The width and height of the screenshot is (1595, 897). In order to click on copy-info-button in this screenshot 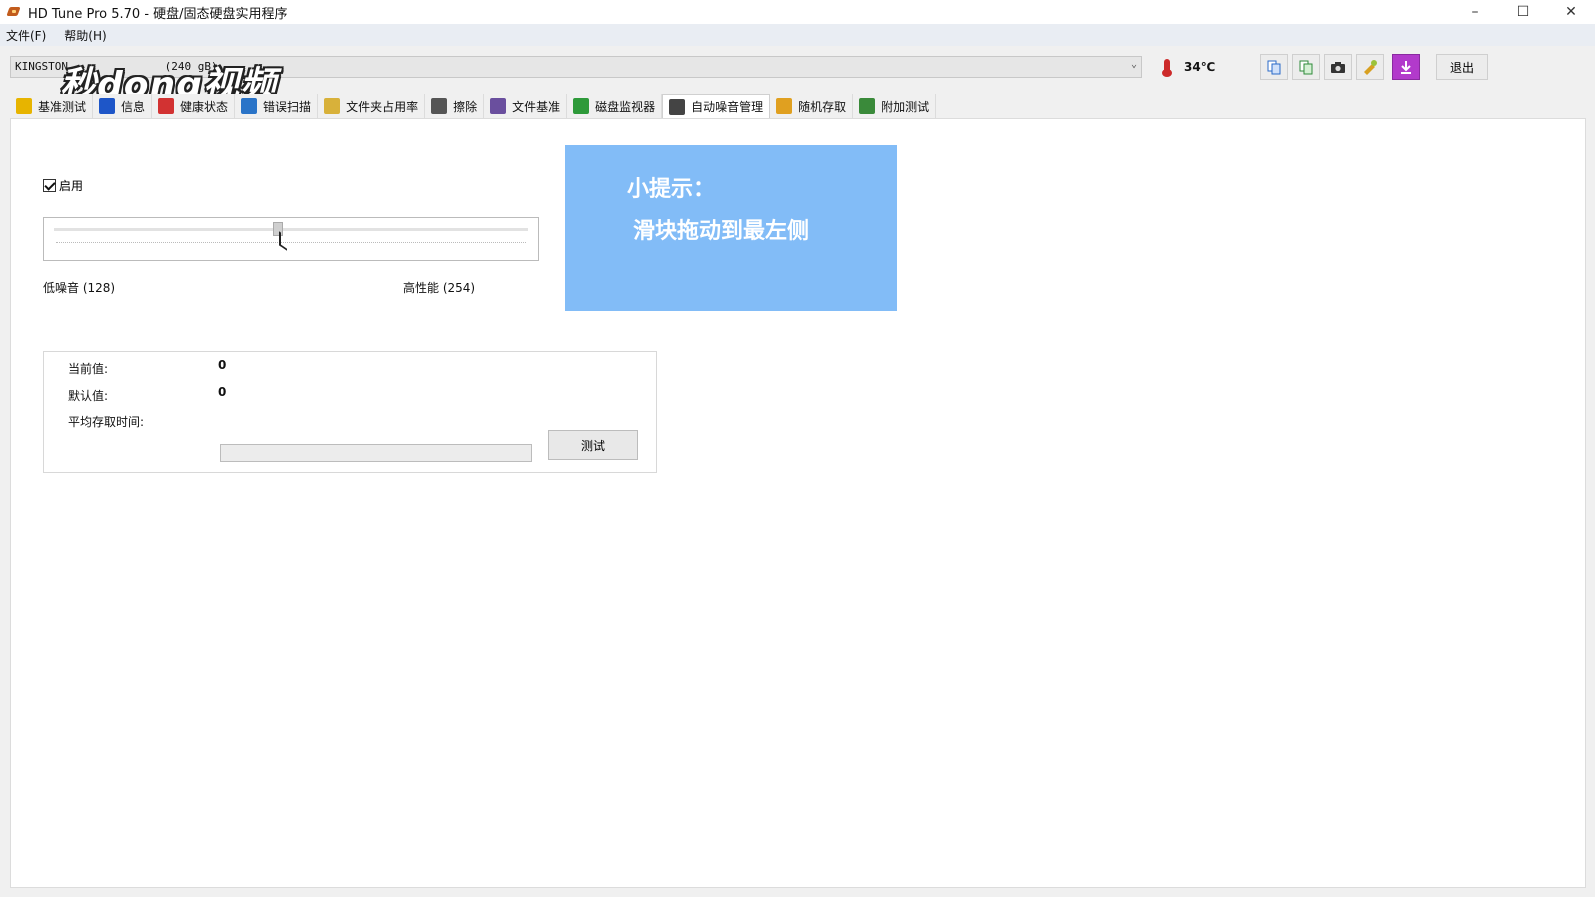, I will do `click(1306, 67)`.